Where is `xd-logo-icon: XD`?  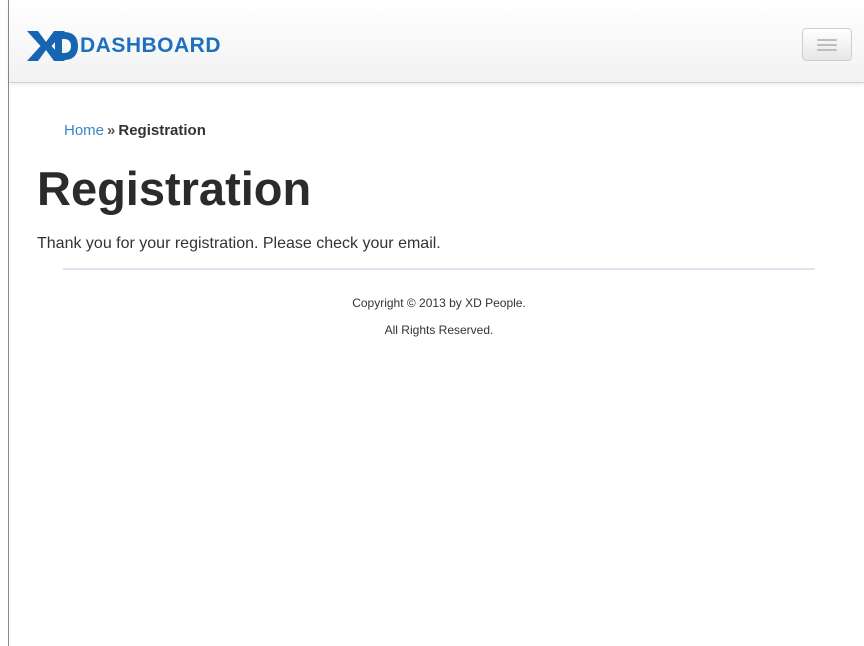 xd-logo-icon: XD is located at coordinates (52, 46).